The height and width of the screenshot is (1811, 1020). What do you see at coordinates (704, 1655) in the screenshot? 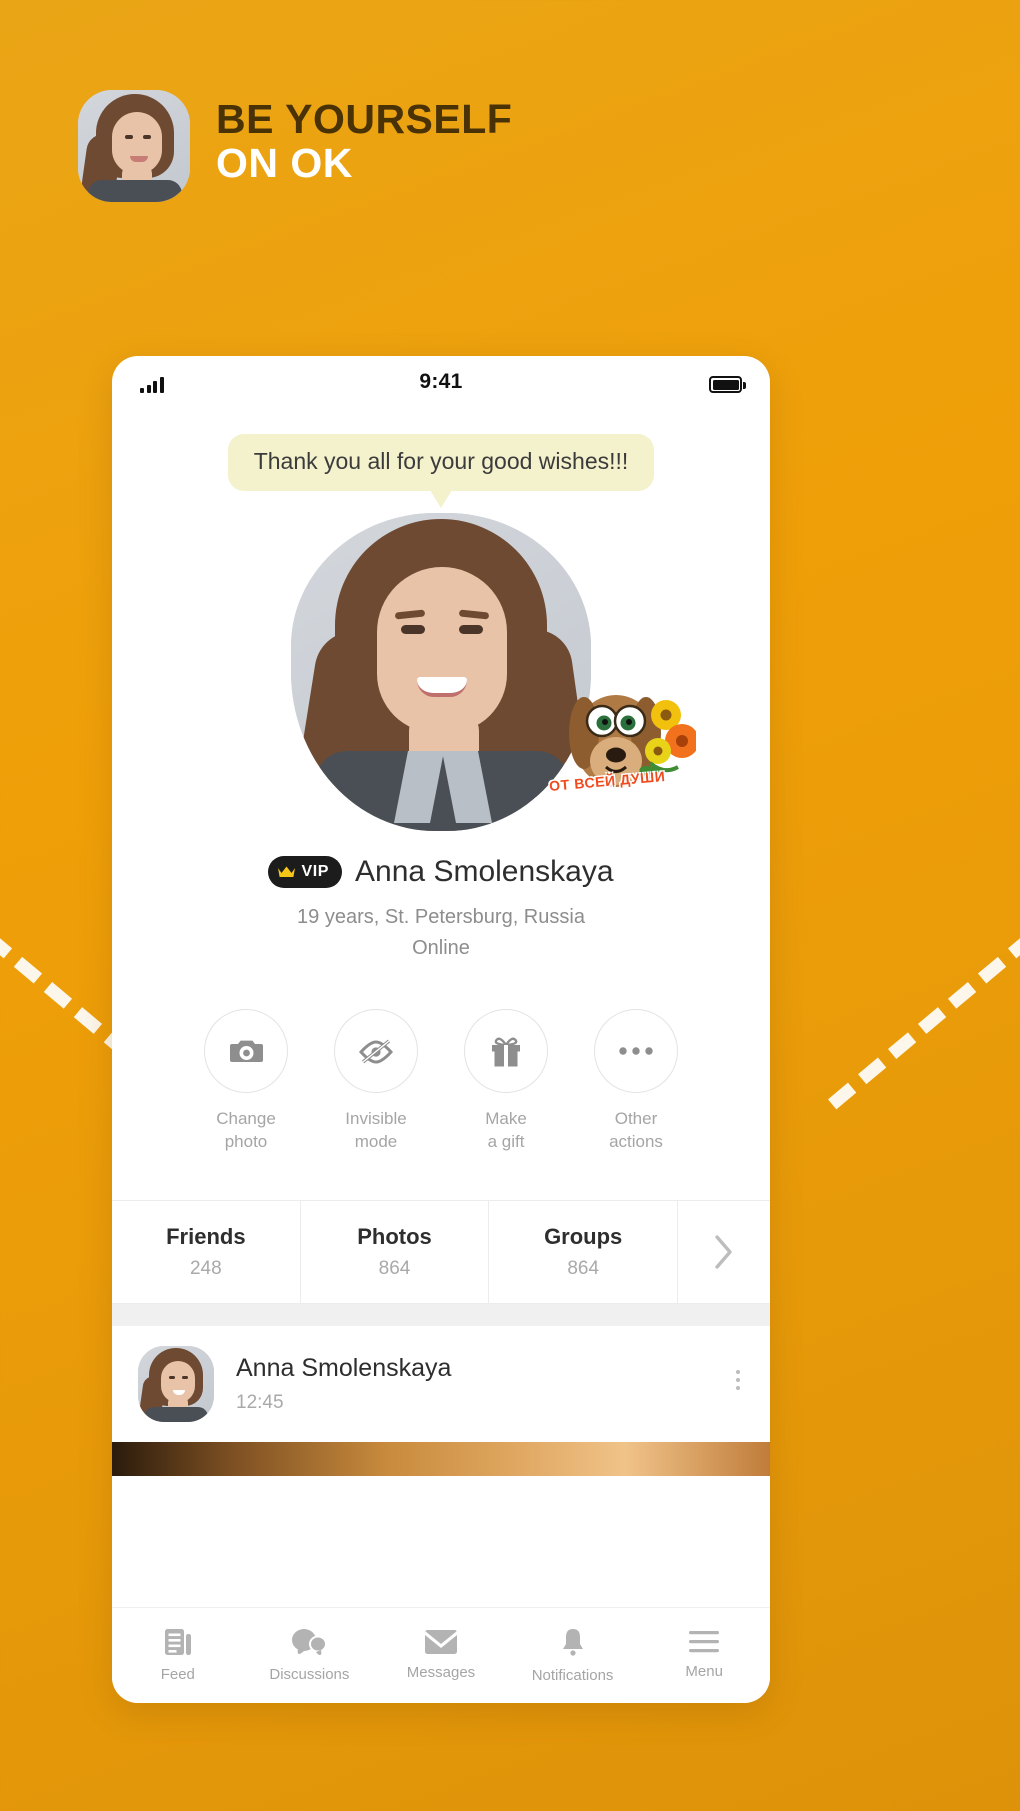
I see `nav-item-menu: Menu` at bounding box center [704, 1655].